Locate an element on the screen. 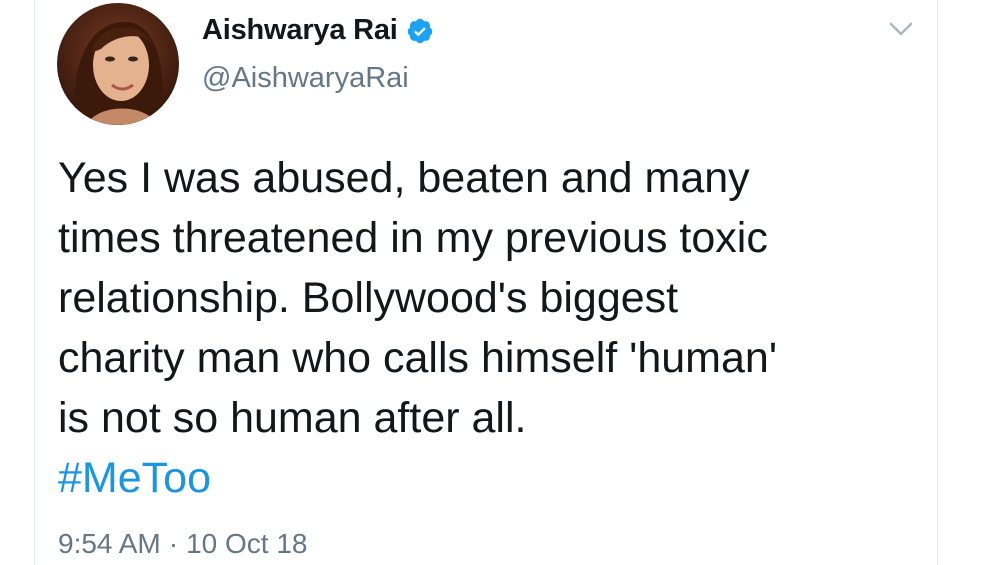  tweet-text-line: relationship. Bollywood's biggest is located at coordinates (368, 298).